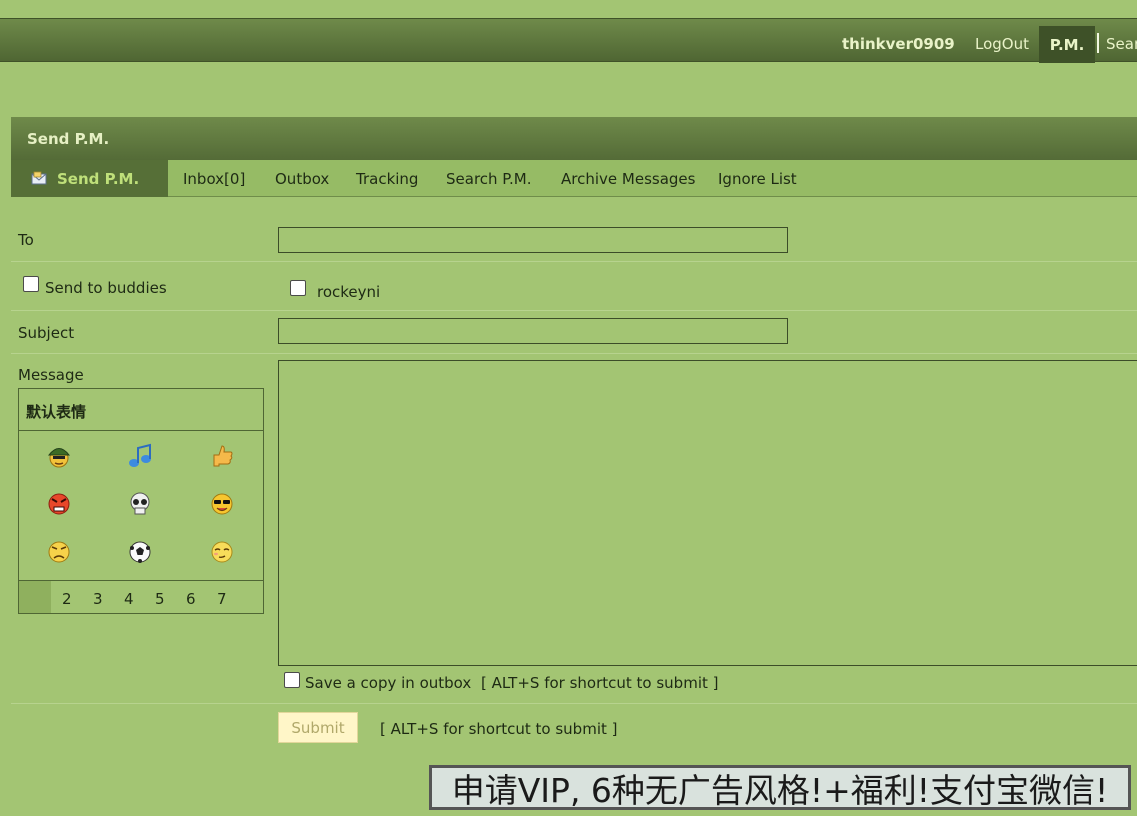 Image resolution: width=1137 pixels, height=816 pixels. What do you see at coordinates (388, 683) in the screenshot?
I see `save-copy-label: Save a copy in outbox` at bounding box center [388, 683].